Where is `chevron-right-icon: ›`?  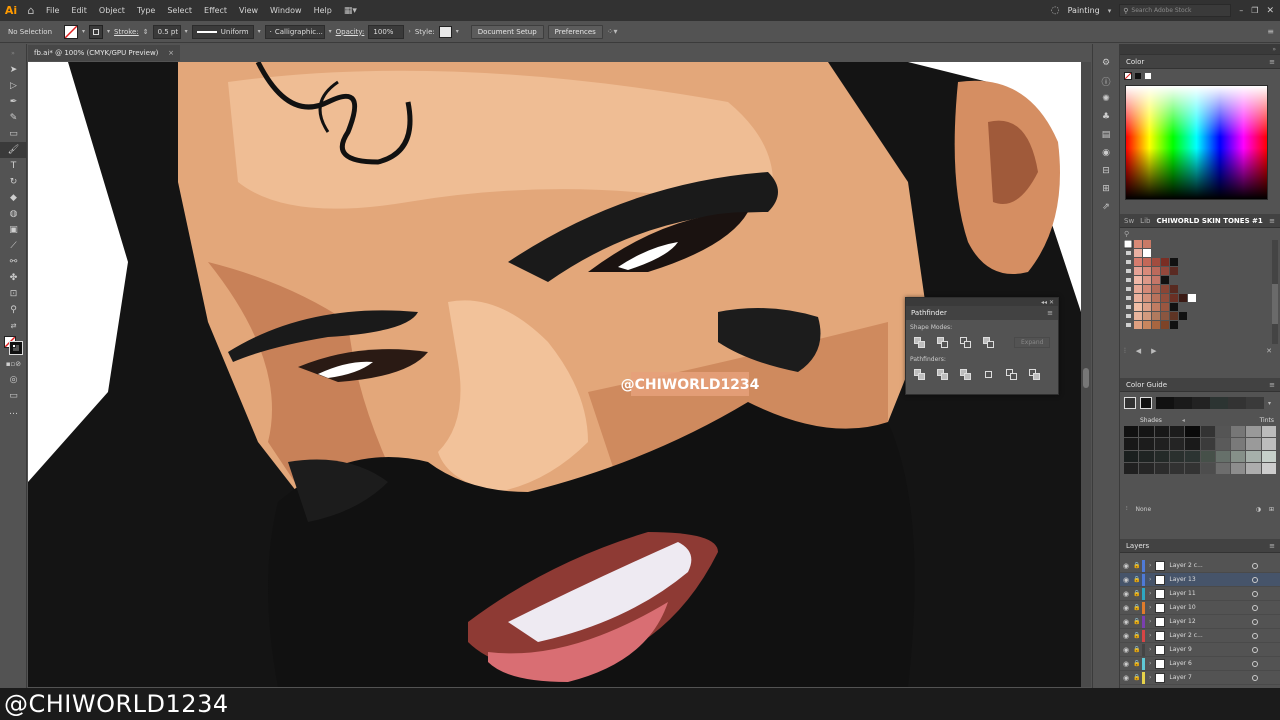
chevron-right-icon: › is located at coordinates (409, 31).